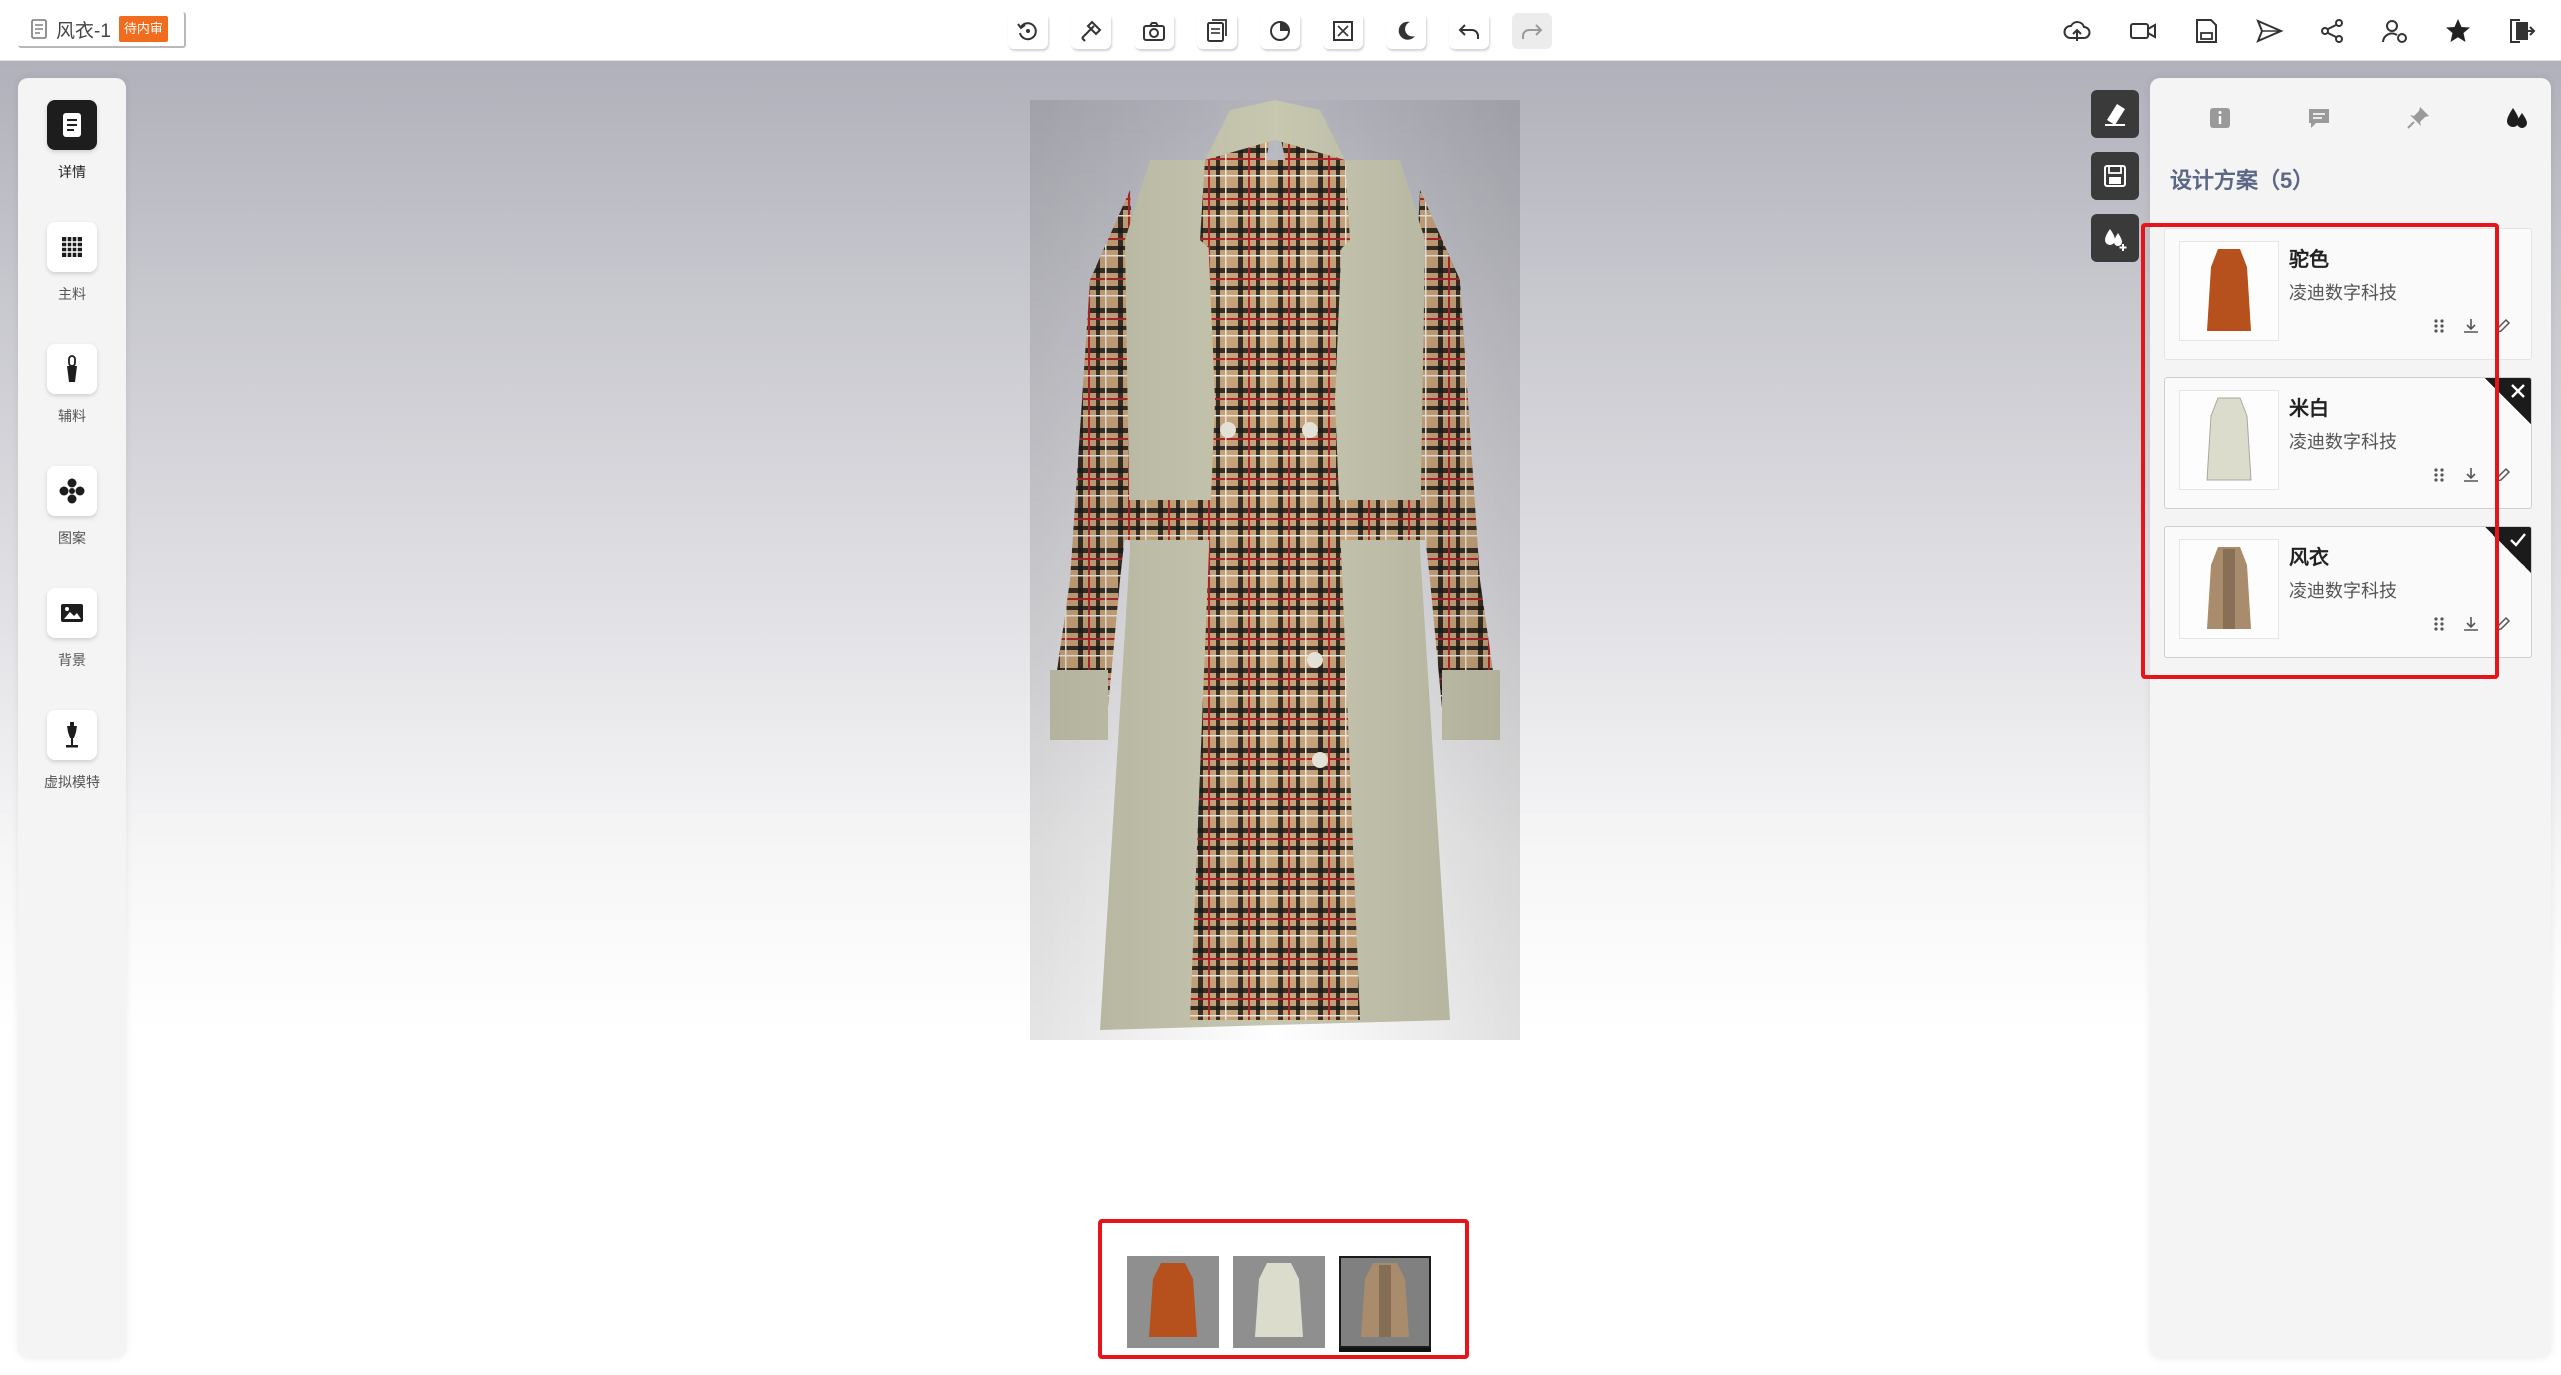 This screenshot has width=2561, height=1375. I want to click on scheme-card: 驼色 凌迪数字科技, so click(2348, 294).